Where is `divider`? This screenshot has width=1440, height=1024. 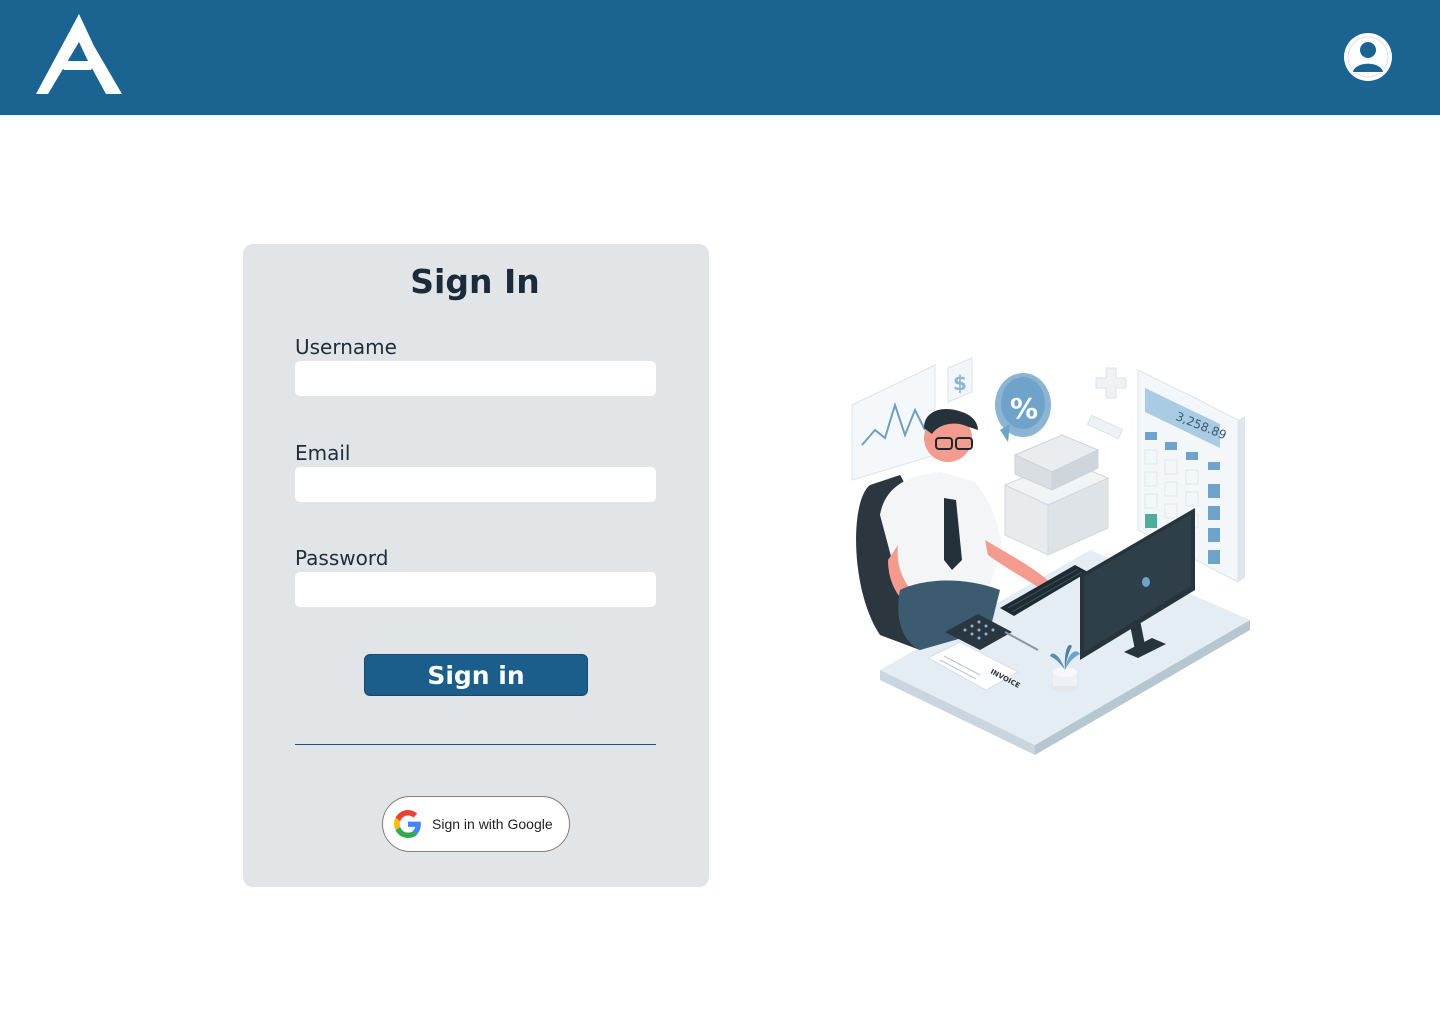
divider is located at coordinates (475, 744).